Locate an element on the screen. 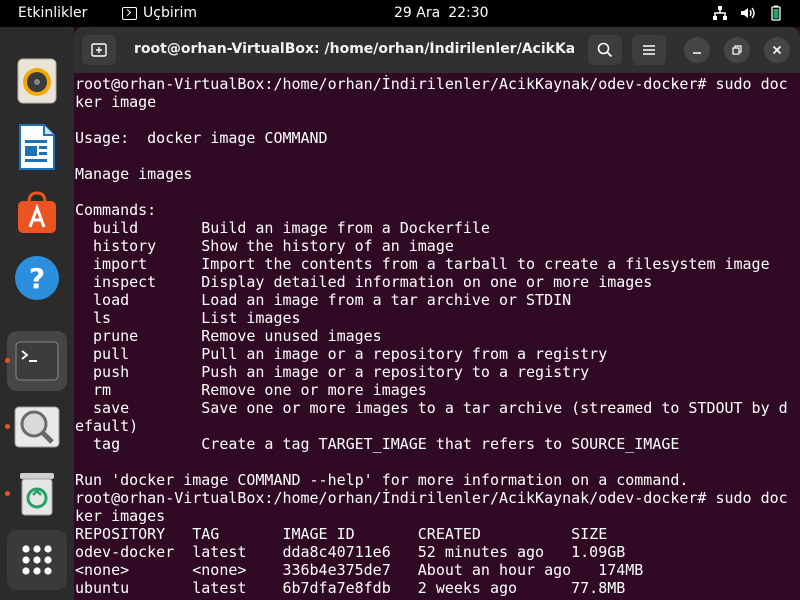 This screenshot has height=600, width=800. dock-item-libreoffice-writer is located at coordinates (37, 147).